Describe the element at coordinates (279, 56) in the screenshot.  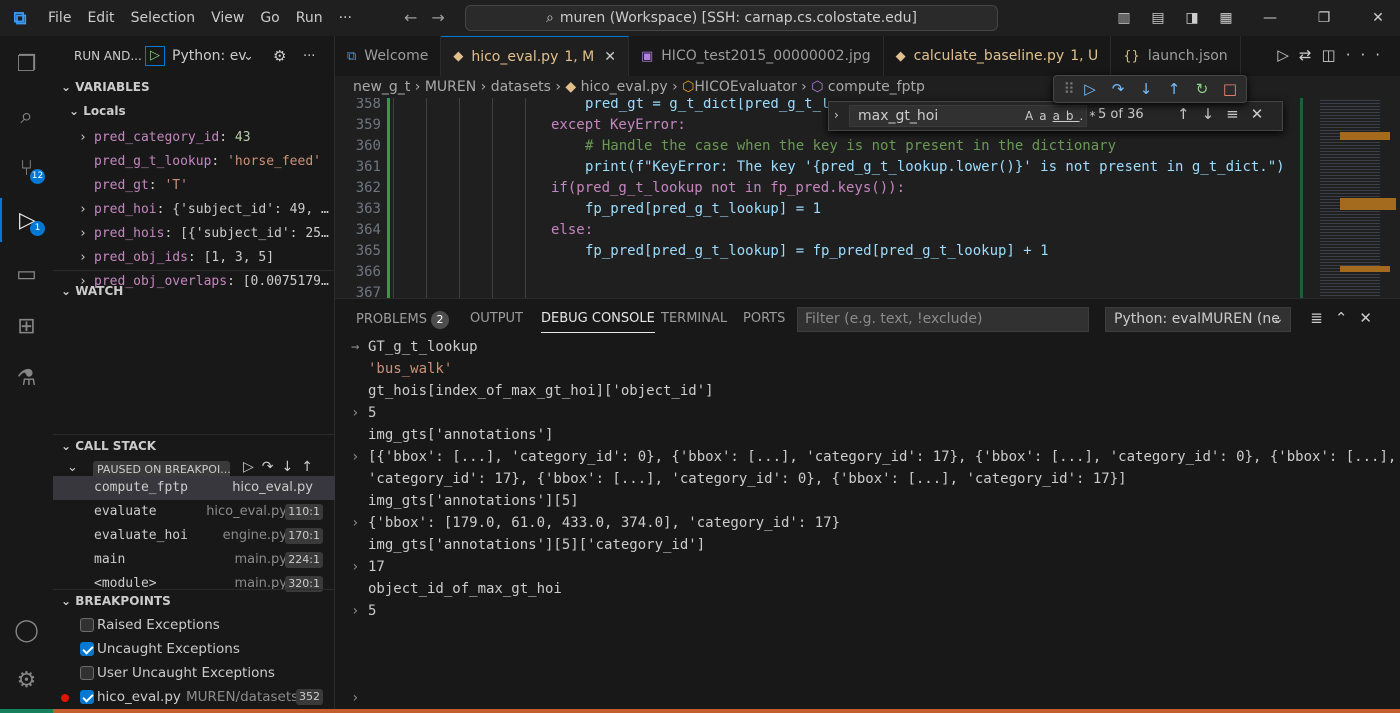
I see `open-launch-json-icon: ⚙` at that location.